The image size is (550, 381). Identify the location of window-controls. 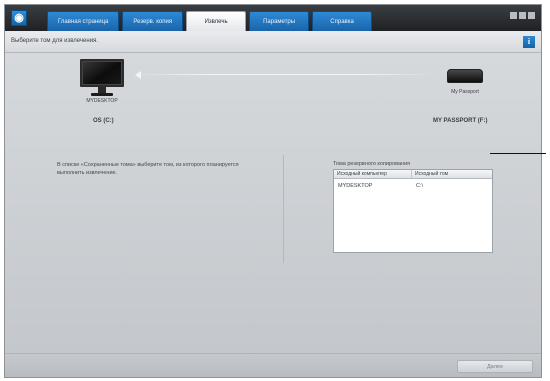
(522, 15).